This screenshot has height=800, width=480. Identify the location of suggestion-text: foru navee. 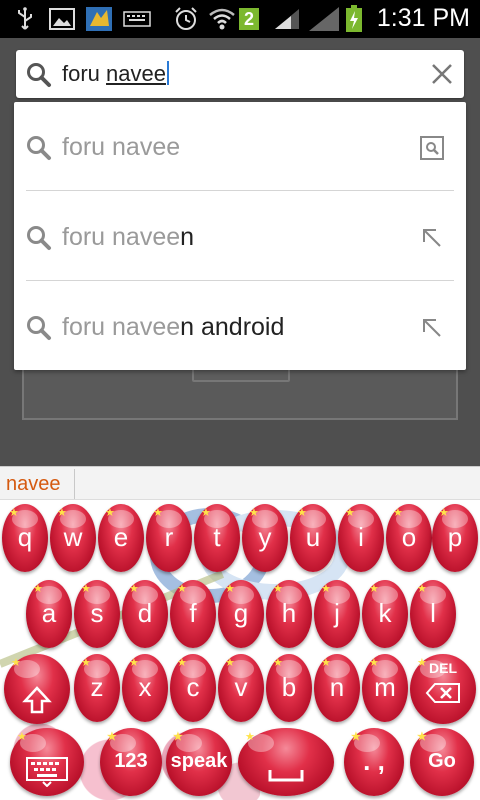
(121, 147).